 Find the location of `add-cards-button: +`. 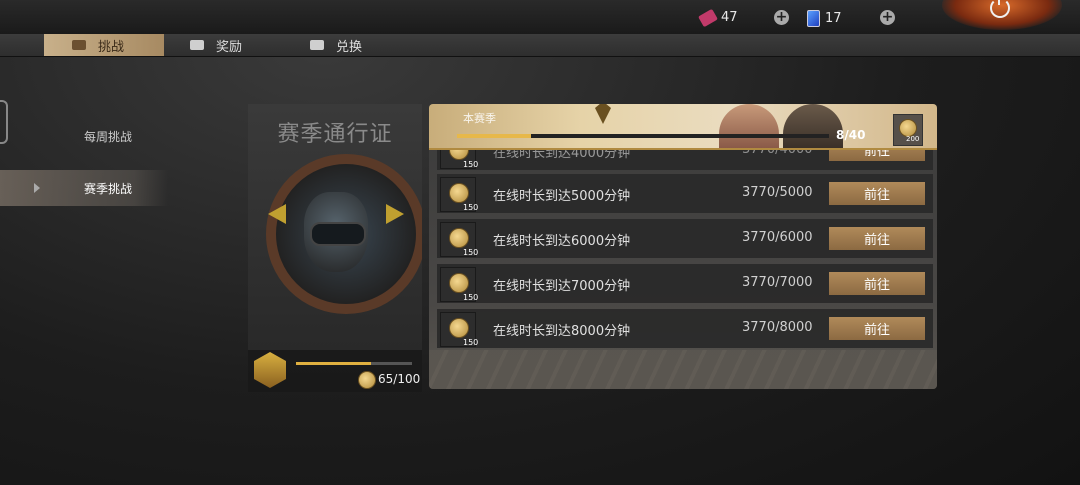

add-cards-button: + is located at coordinates (887, 17).